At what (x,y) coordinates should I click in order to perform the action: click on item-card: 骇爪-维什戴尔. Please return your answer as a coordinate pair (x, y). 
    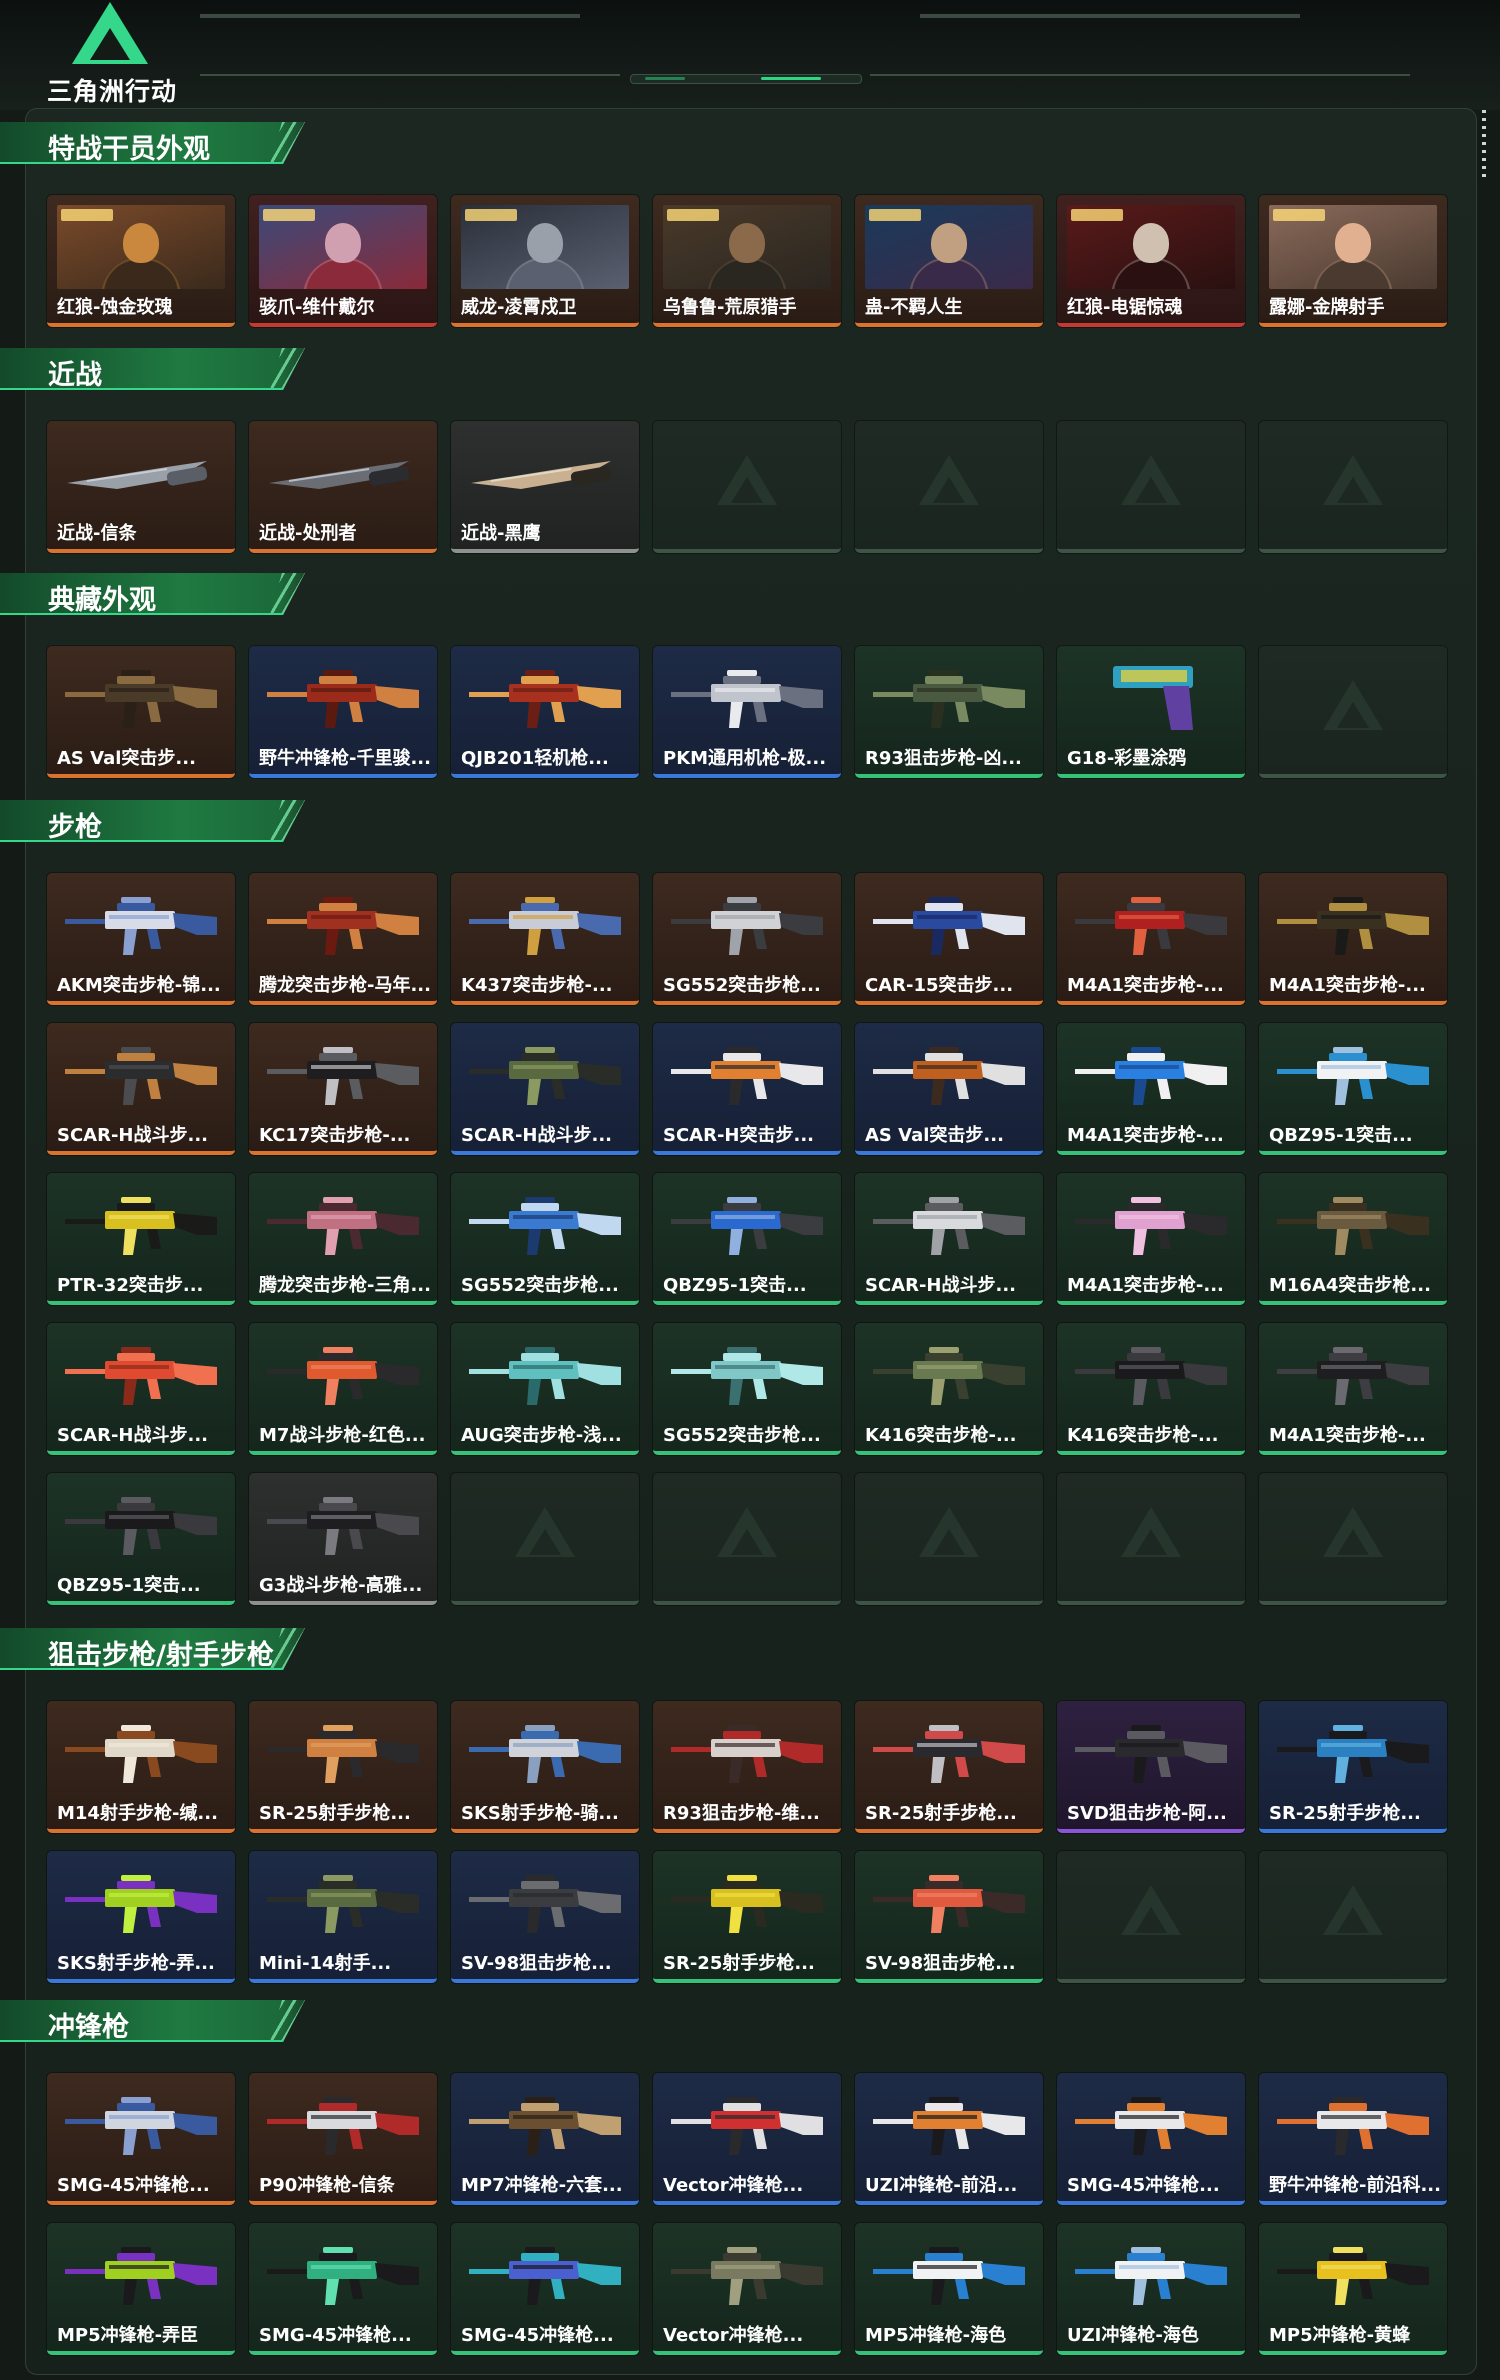
    Looking at the image, I should click on (343, 261).